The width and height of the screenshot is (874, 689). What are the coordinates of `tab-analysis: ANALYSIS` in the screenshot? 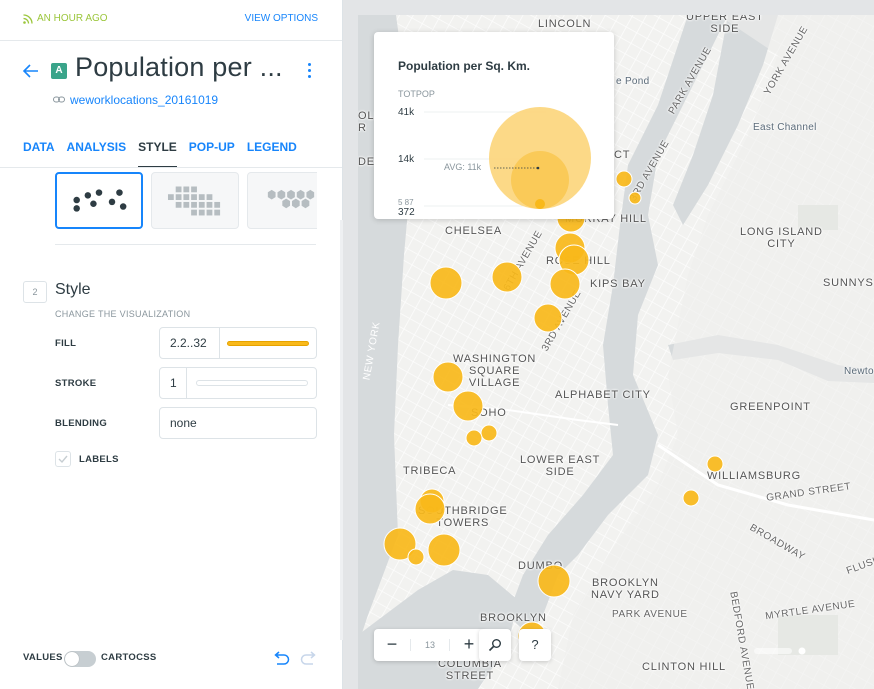 It's located at (97, 154).